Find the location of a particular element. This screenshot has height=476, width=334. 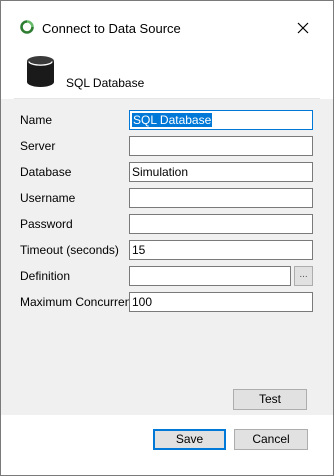

timeout-row: Timeout (seconds) 15 is located at coordinates (167, 248).